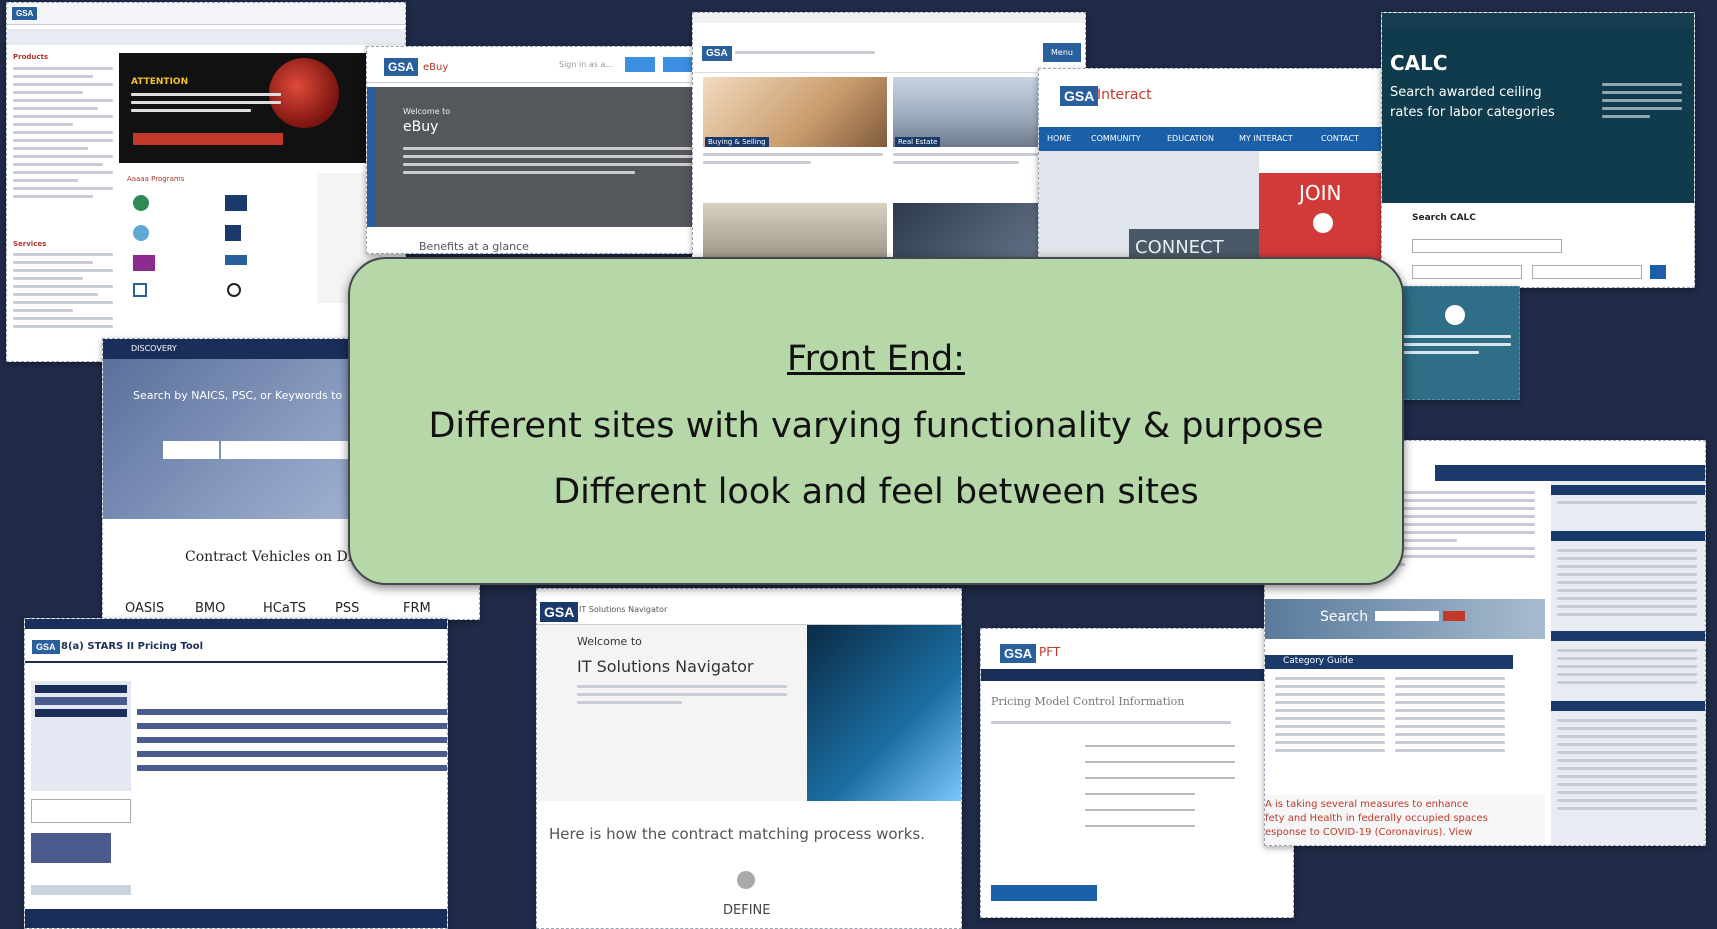  I want to click on vehicle-frm: FRM, so click(417, 608).